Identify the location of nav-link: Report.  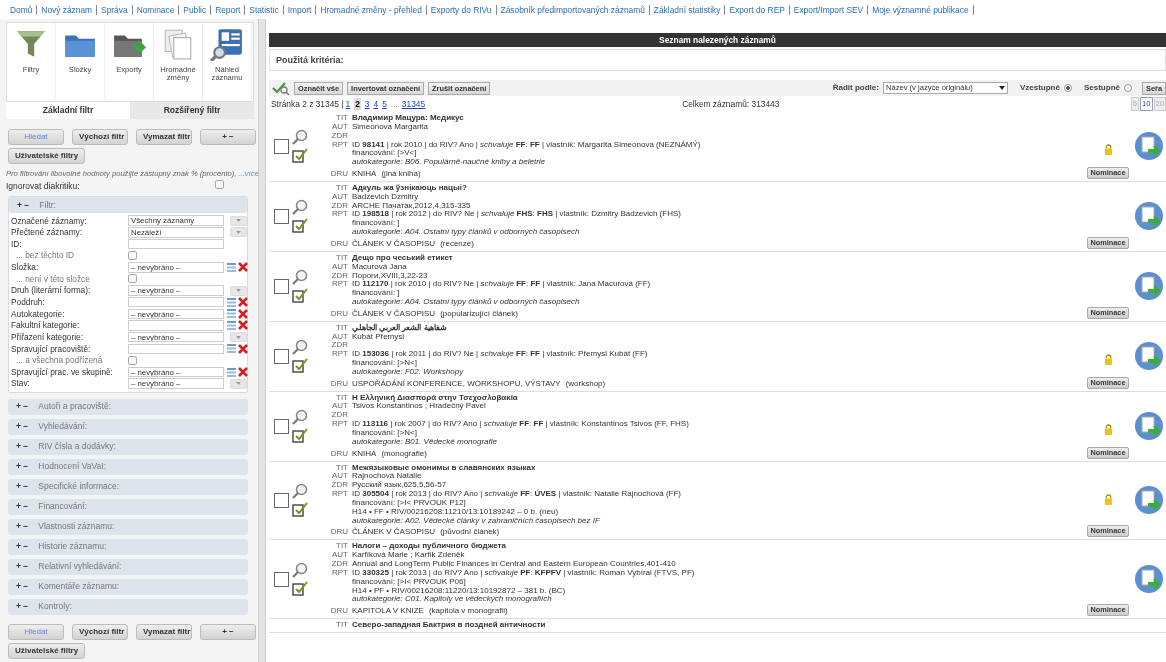
(228, 10).